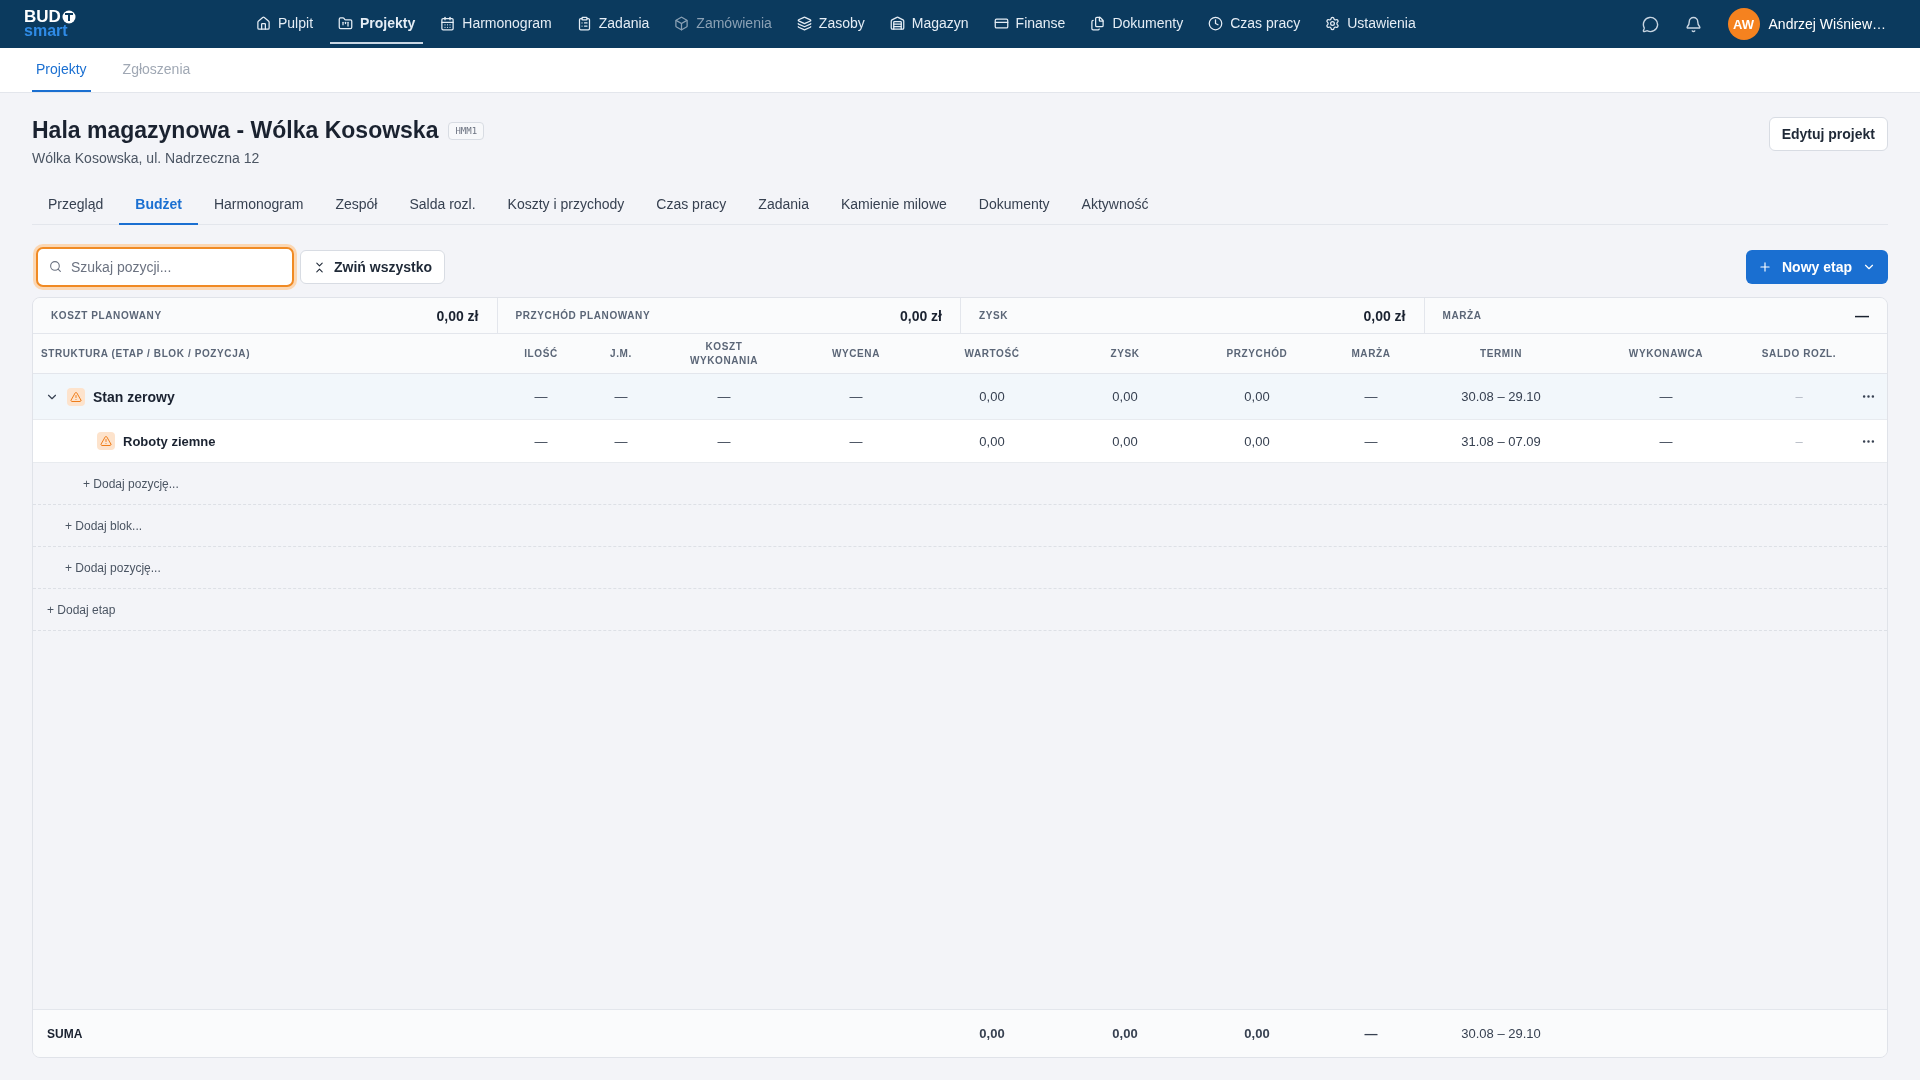 Image resolution: width=1920 pixels, height=1080 pixels. I want to click on nav-item: Magazyn, so click(929, 24).